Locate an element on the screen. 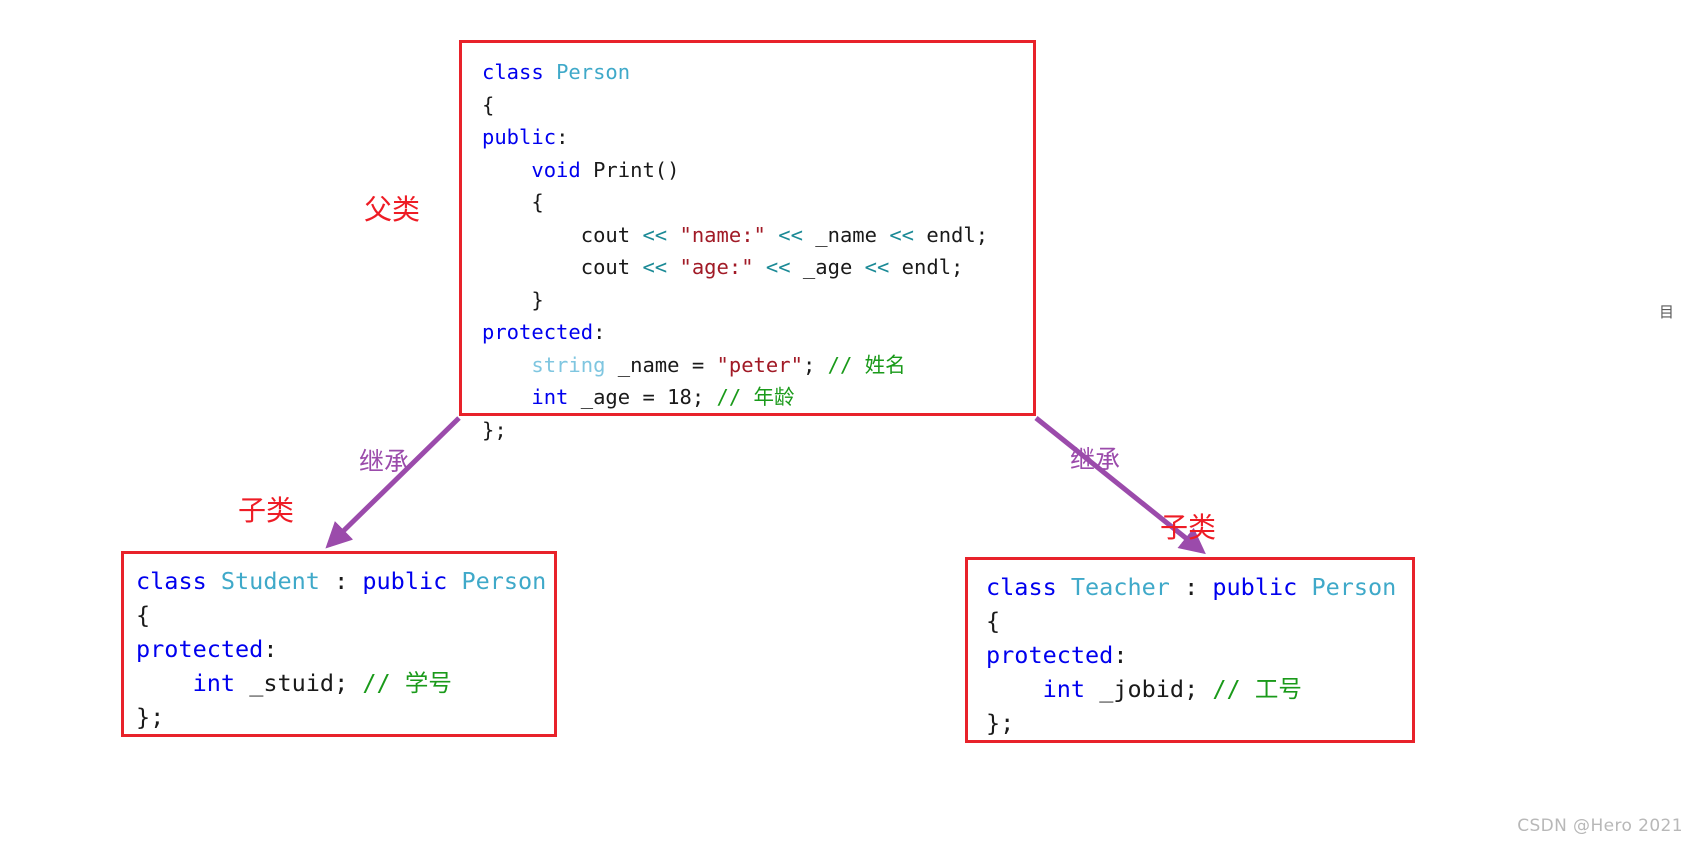 Image resolution: width=1697 pixels, height=844 pixels. code-token: } is located at coordinates (513, 299).